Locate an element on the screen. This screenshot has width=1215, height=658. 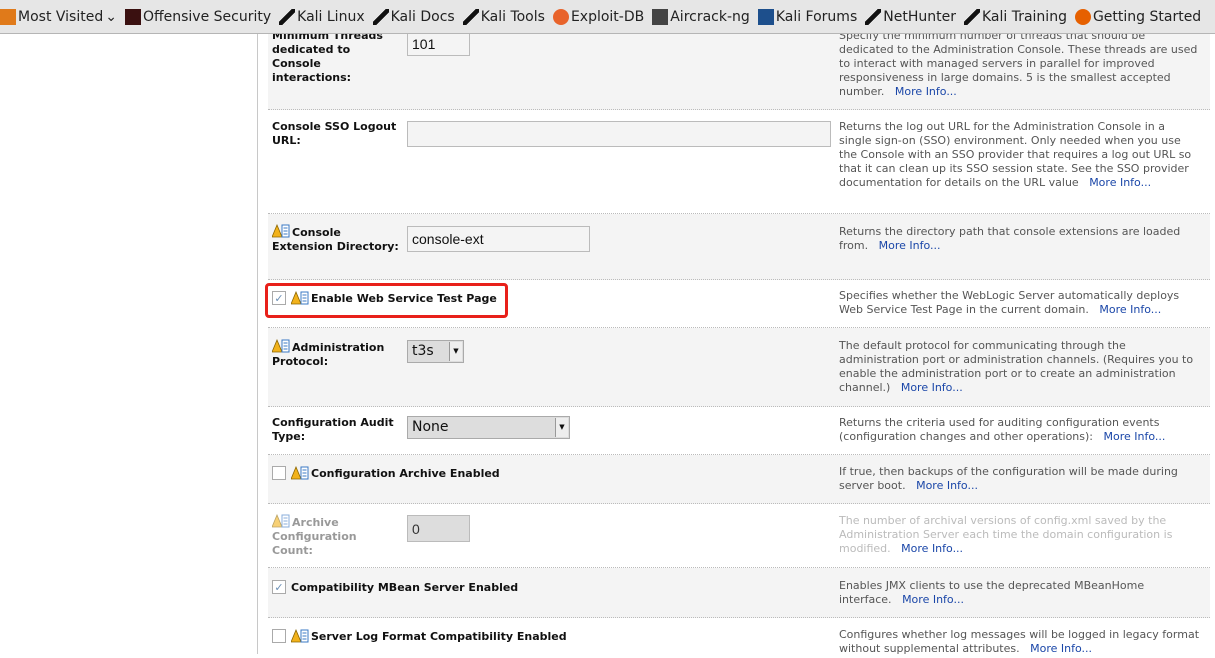
bookmark-label: Most Visited is located at coordinates (61, 16).